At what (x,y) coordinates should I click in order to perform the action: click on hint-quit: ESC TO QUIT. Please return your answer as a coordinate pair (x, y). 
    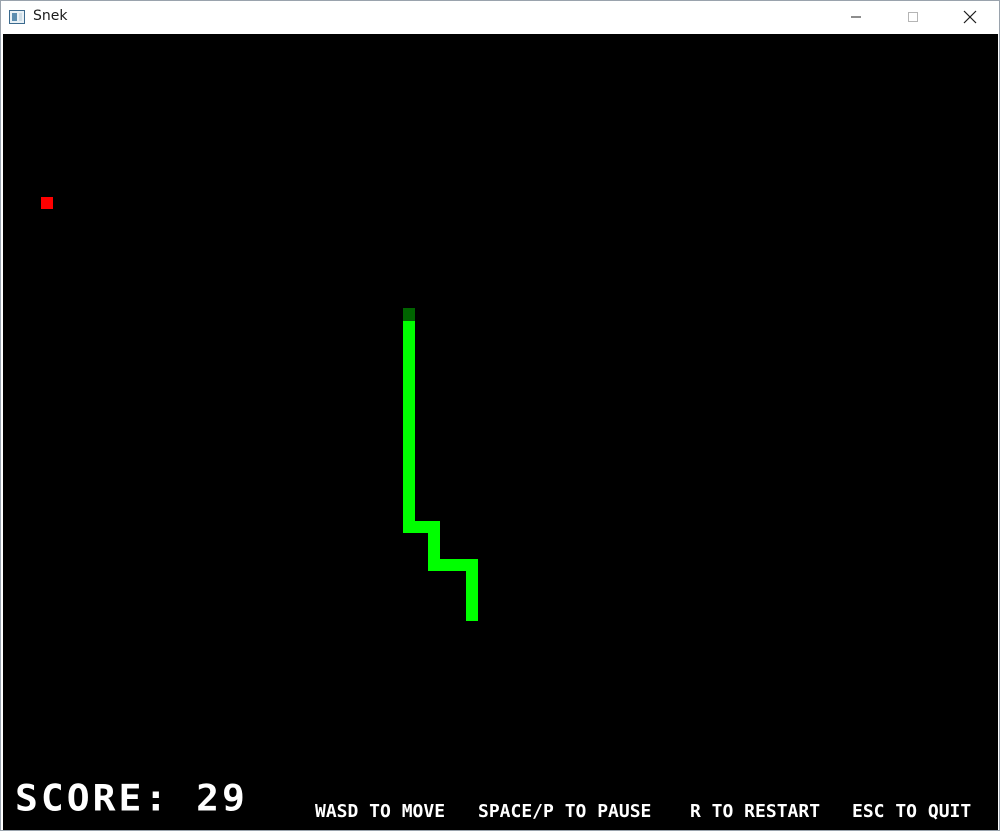
    Looking at the image, I should click on (912, 811).